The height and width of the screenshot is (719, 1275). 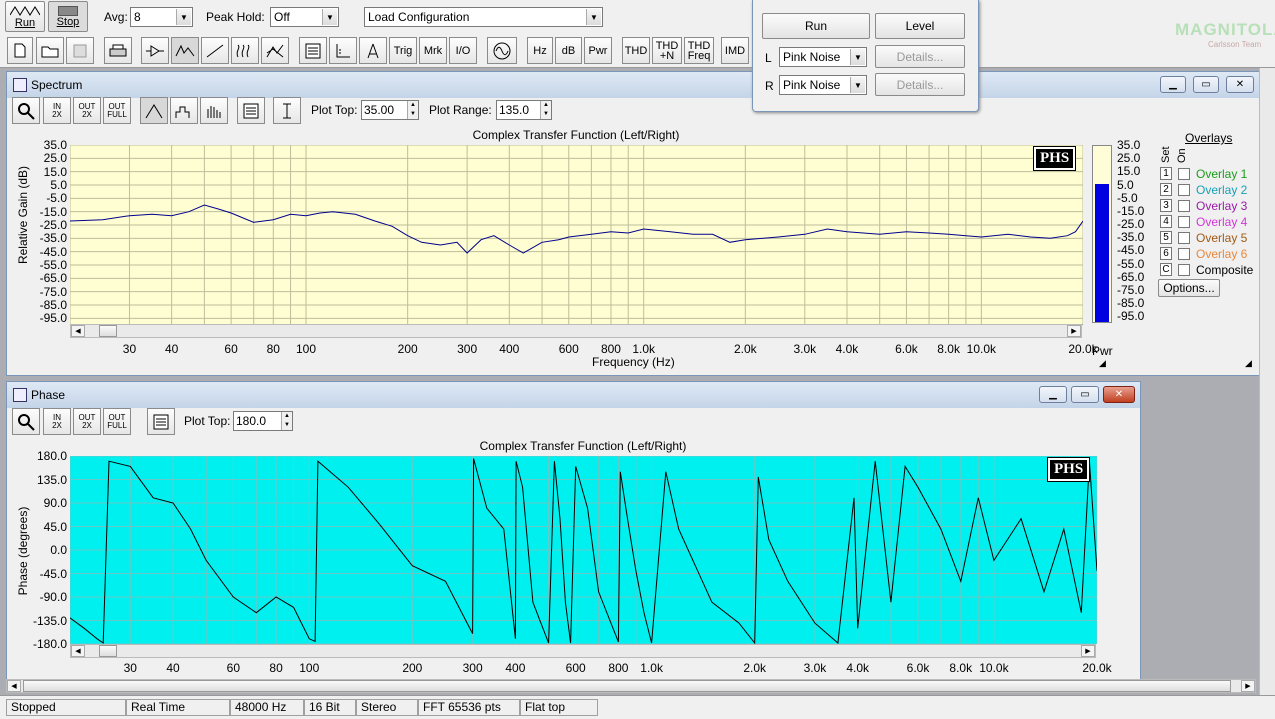 I want to click on overlay-set-button: 1, so click(x=1166, y=173).